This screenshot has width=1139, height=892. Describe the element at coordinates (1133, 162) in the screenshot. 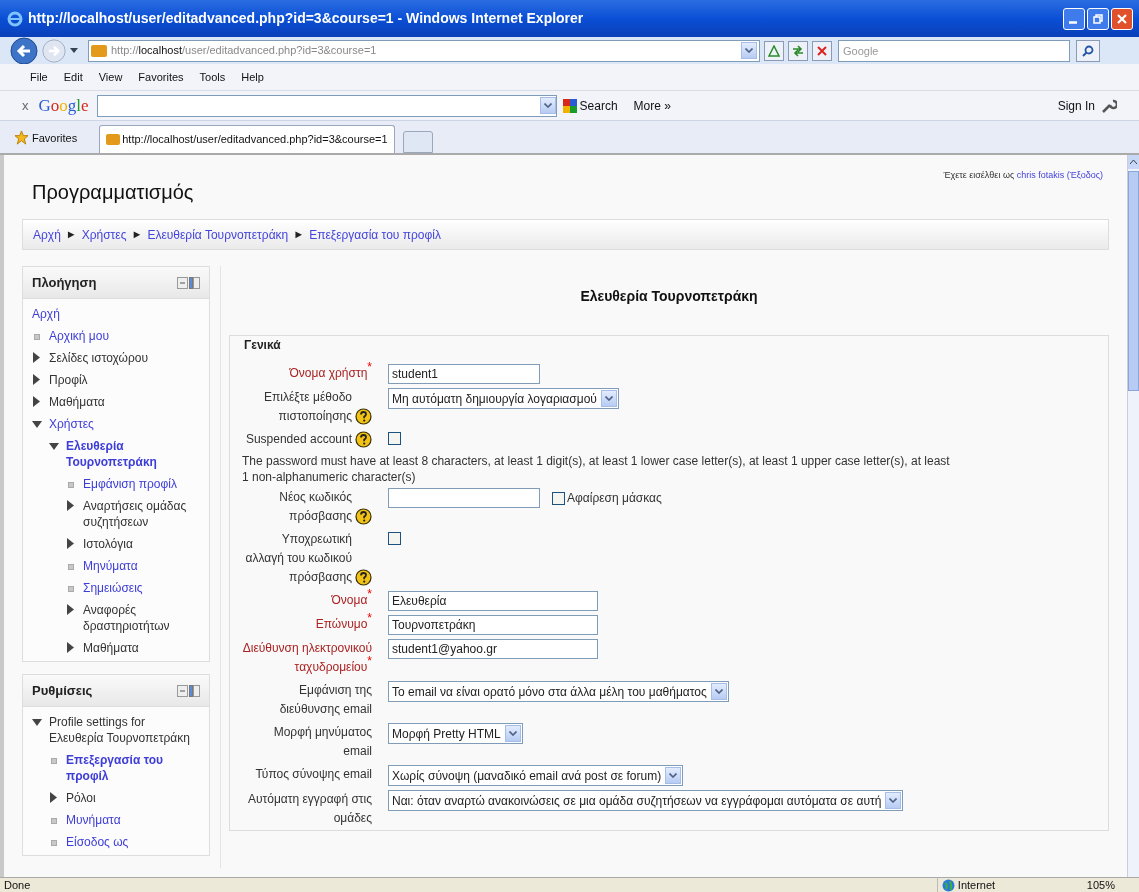

I see `scroll-up-button` at that location.